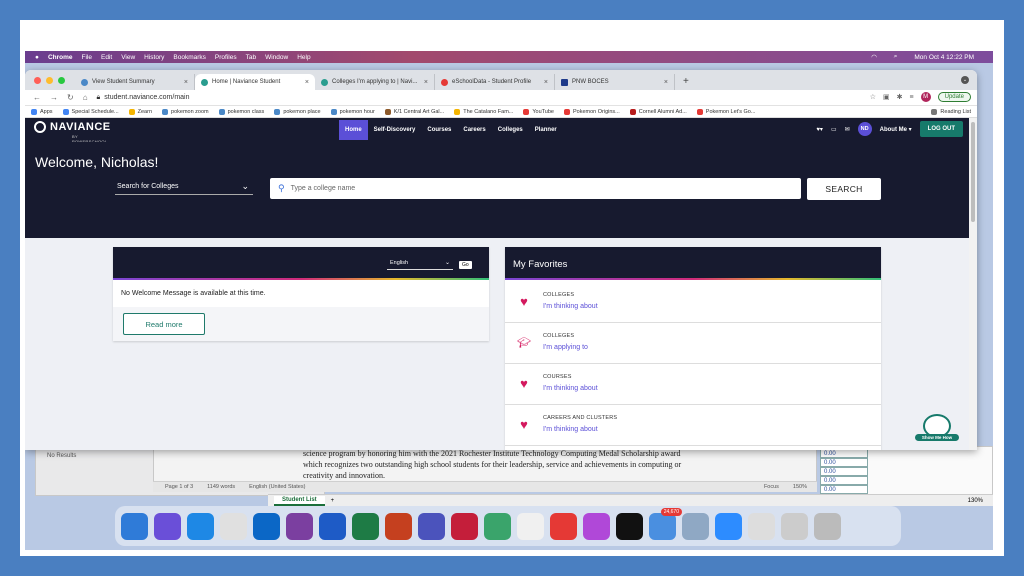 The width and height of the screenshot is (1024, 576). Describe the element at coordinates (538, 111) in the screenshot. I see `bookmark-item: YouTube` at that location.